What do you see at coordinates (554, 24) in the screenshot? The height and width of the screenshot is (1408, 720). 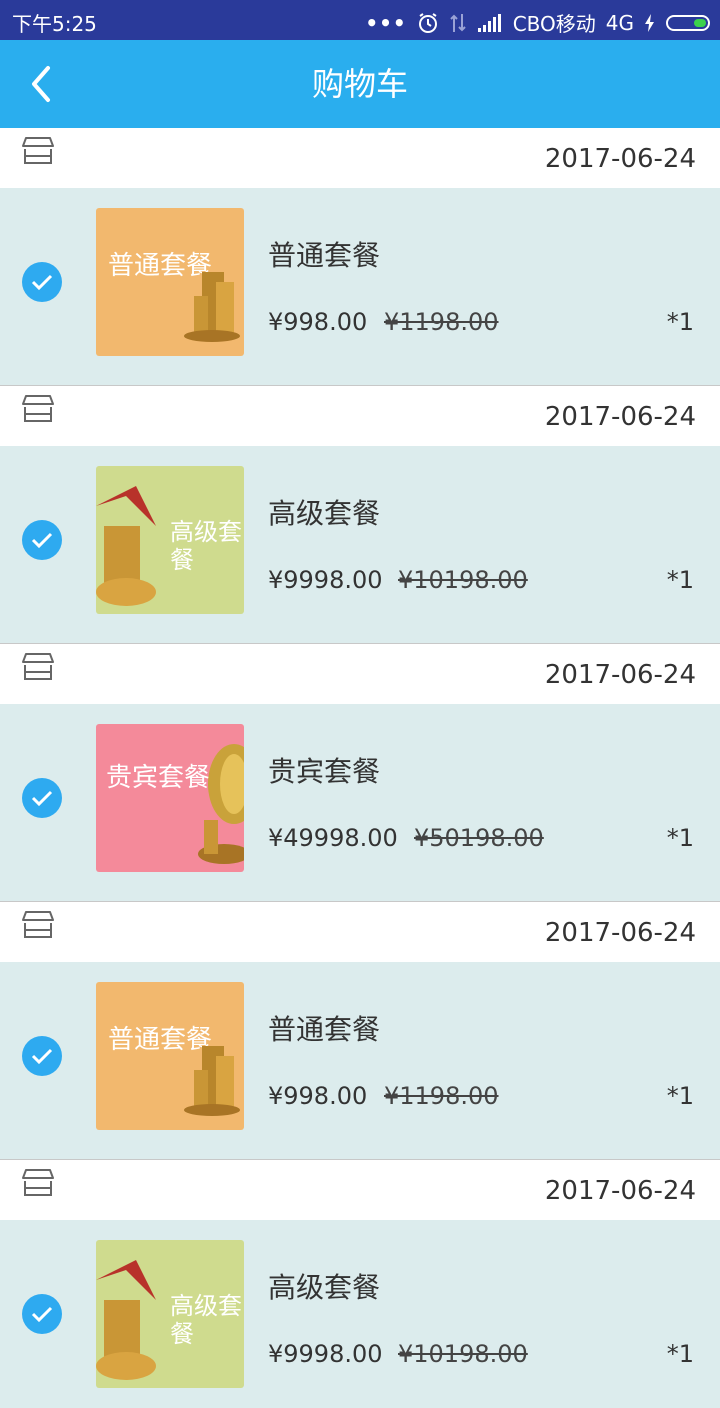 I see `carrier-name: CBO移动` at bounding box center [554, 24].